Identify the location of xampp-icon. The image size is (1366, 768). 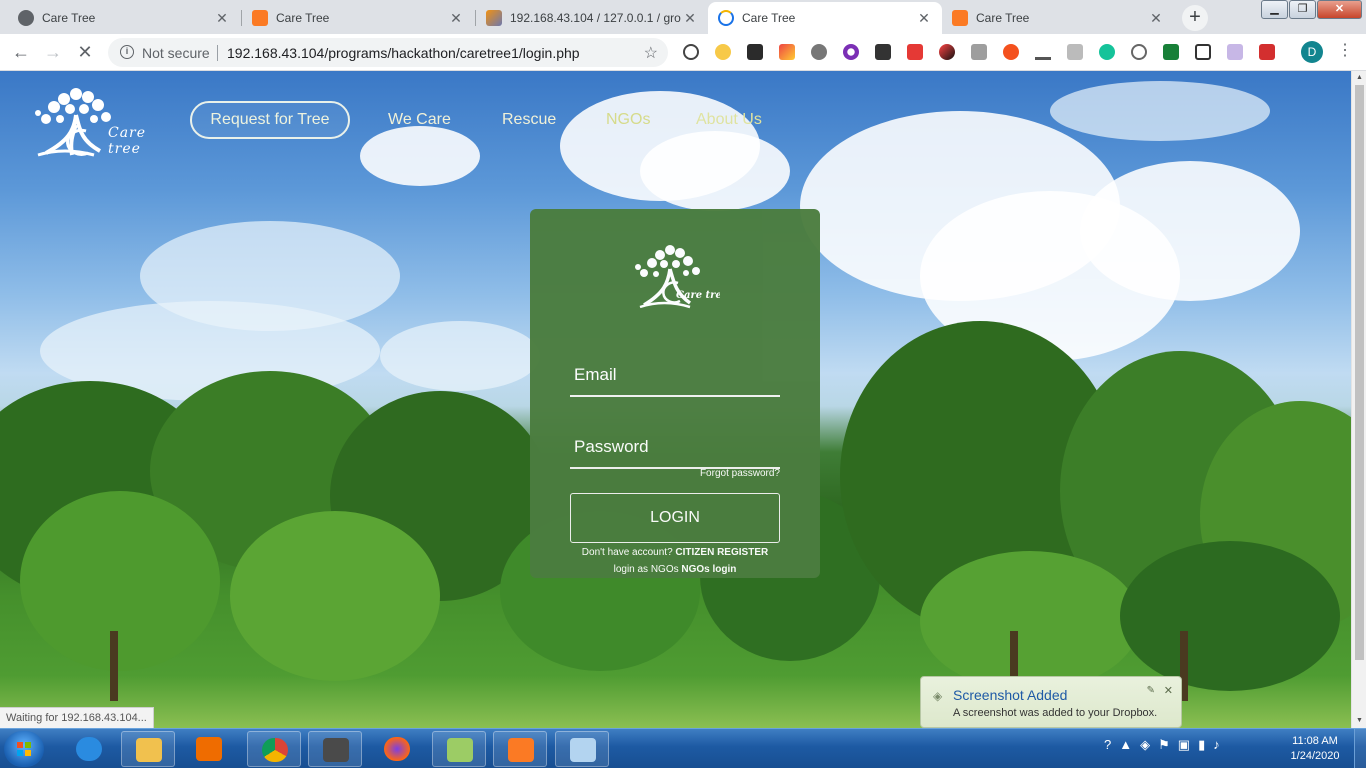
(260, 18).